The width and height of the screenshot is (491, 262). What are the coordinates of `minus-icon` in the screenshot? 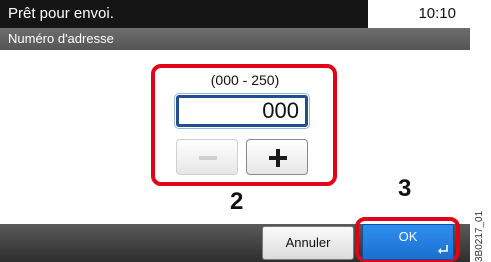 It's located at (208, 158).